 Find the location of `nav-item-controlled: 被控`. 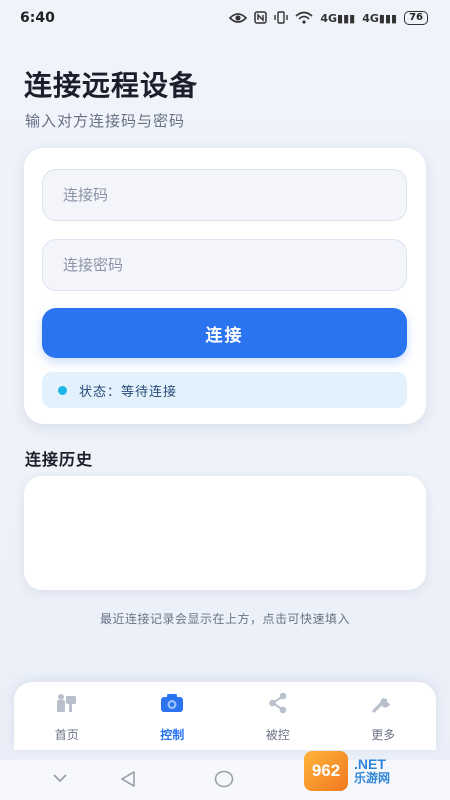

nav-item-controlled: 被控 is located at coordinates (278, 716).